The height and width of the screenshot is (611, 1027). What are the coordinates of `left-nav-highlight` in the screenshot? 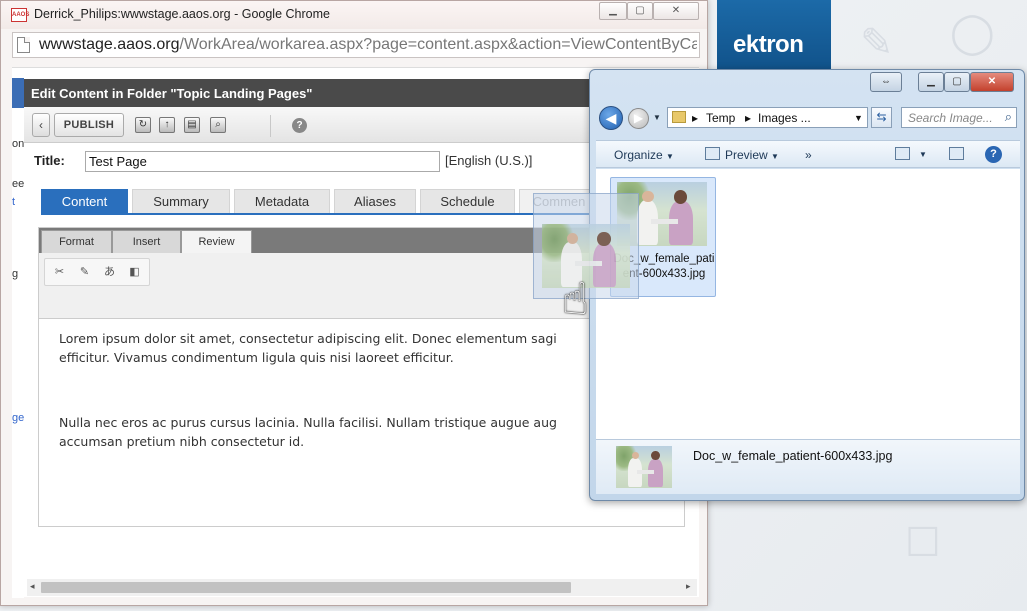 It's located at (18, 93).